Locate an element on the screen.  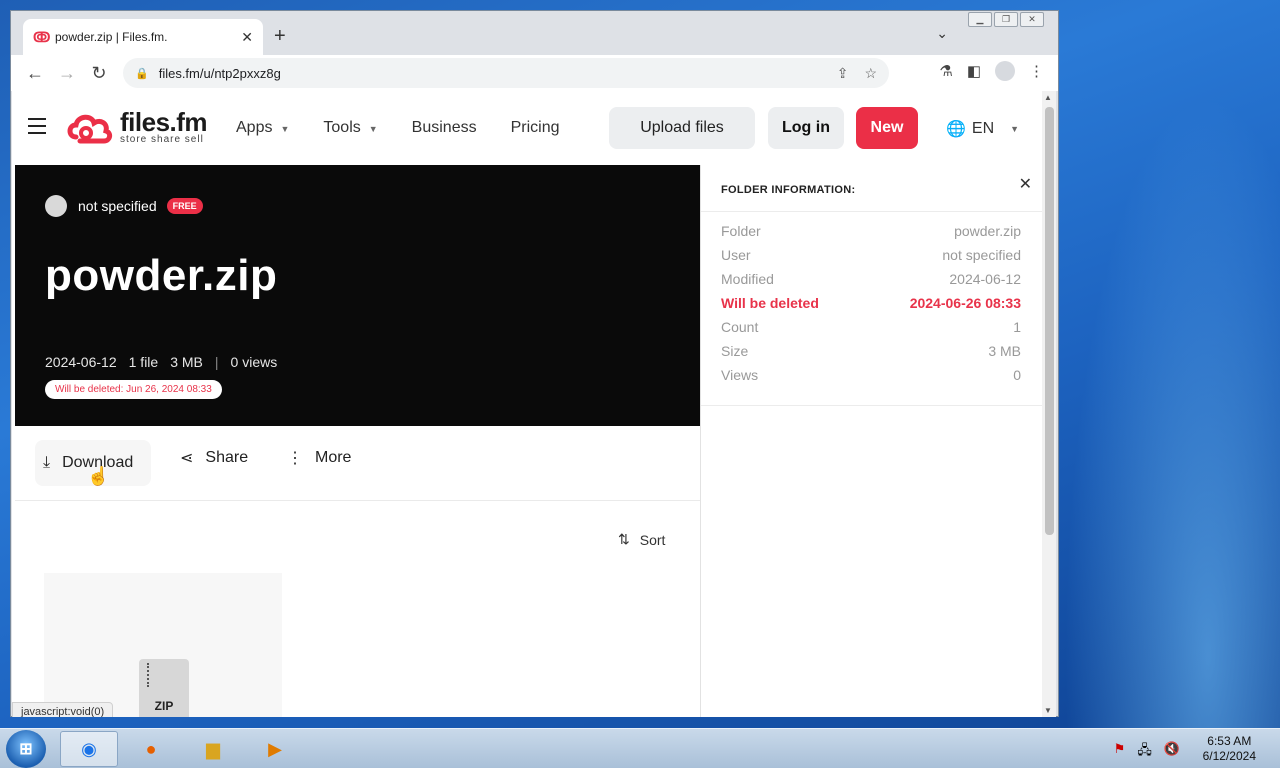
taskbar-media-player: ▶ is located at coordinates (275, 749).